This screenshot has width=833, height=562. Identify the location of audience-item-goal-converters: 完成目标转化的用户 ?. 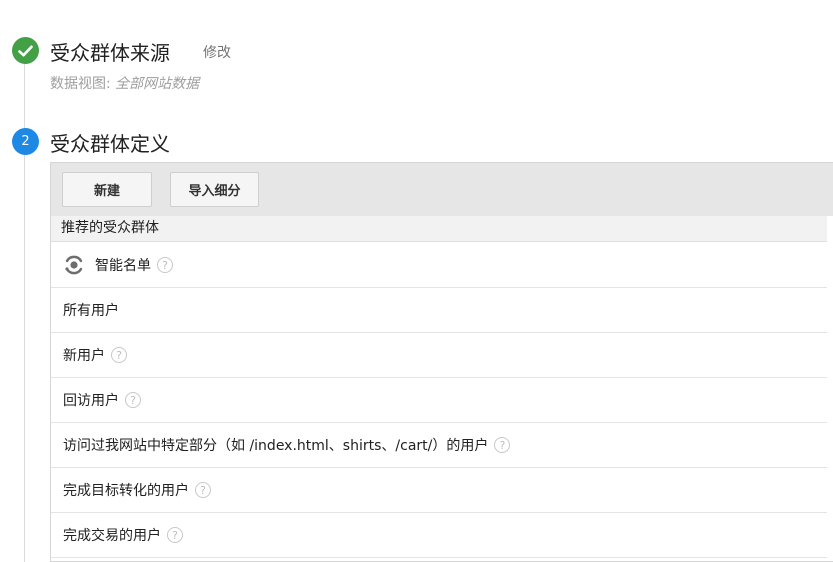
(439, 490).